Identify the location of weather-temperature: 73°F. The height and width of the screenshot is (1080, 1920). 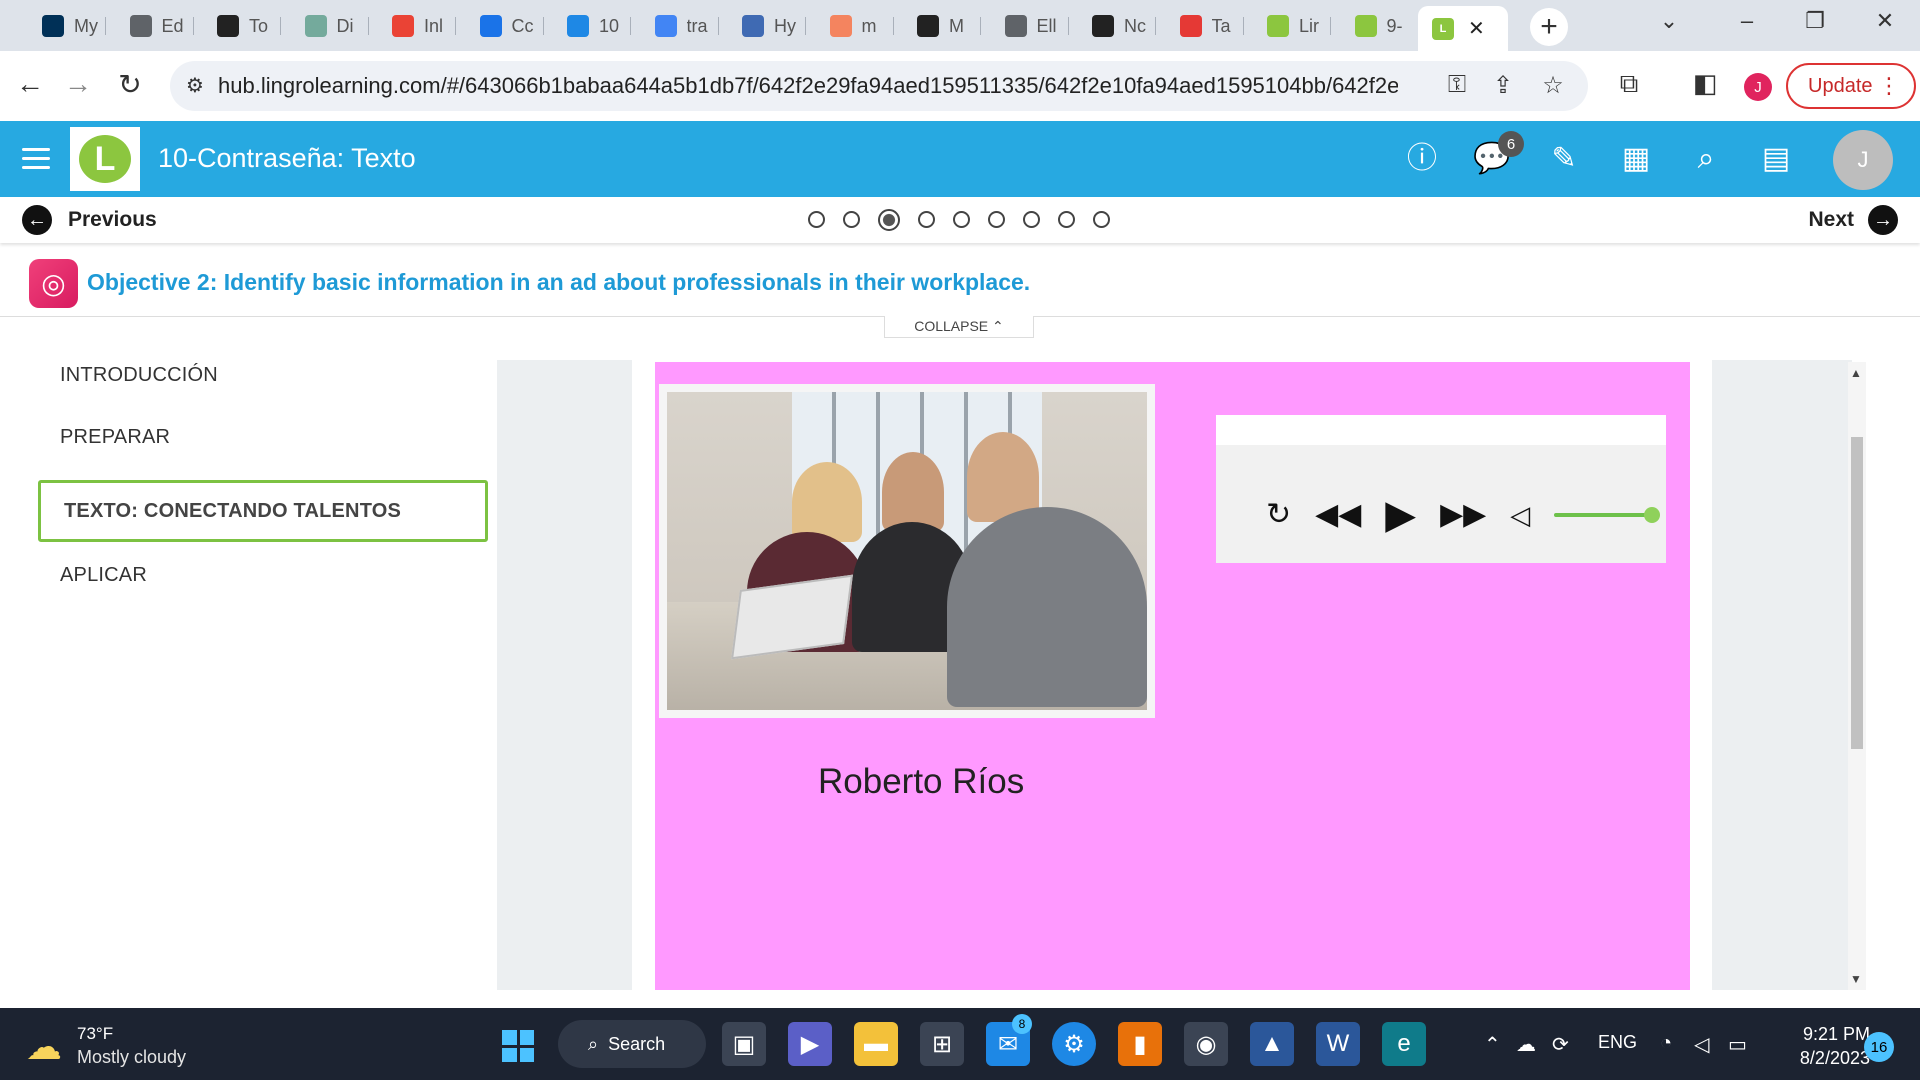
(95, 1034).